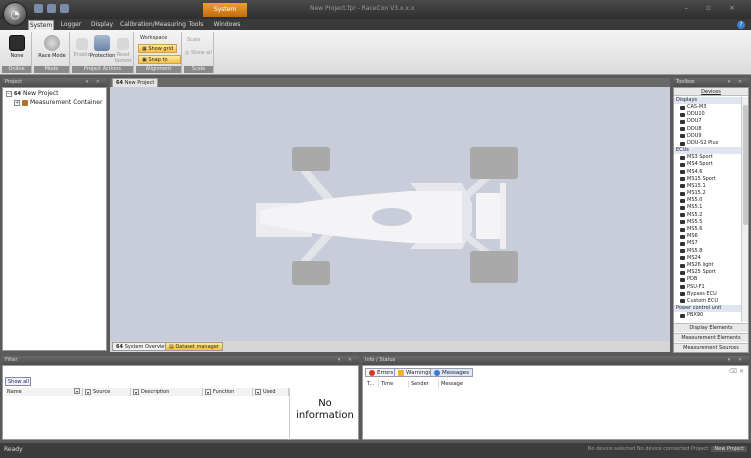 The width and height of the screenshot is (751, 458). I want to click on messages-filter-button: Messages, so click(451, 372).